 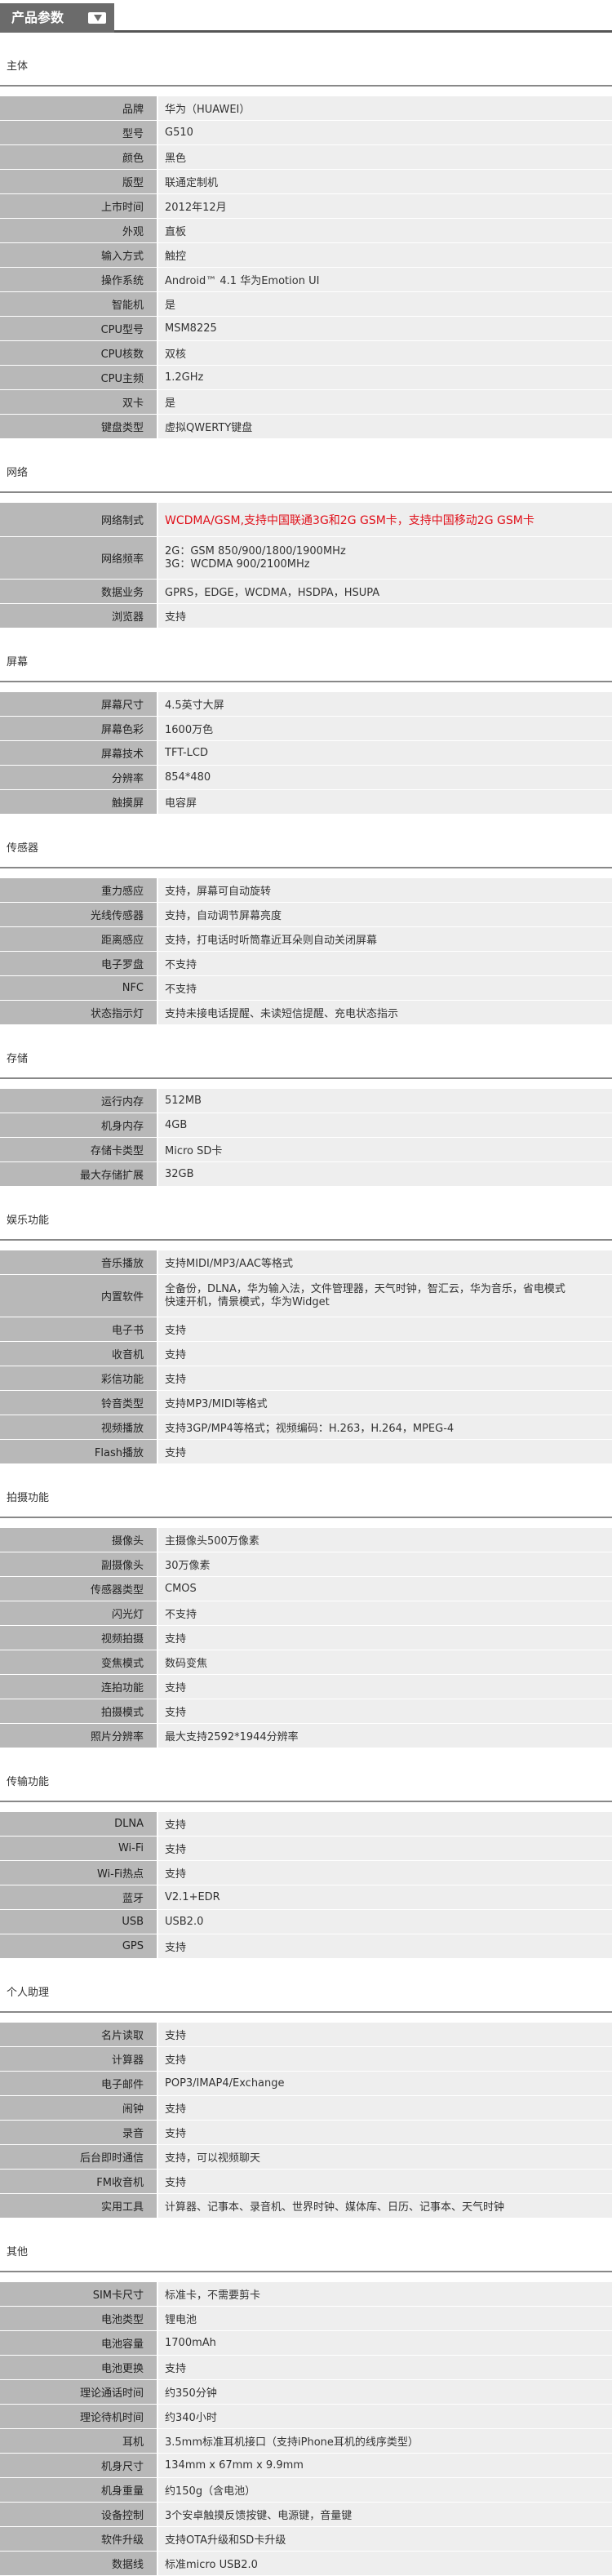 I want to click on spec-row: 运行内存 512MB, so click(x=306, y=1101).